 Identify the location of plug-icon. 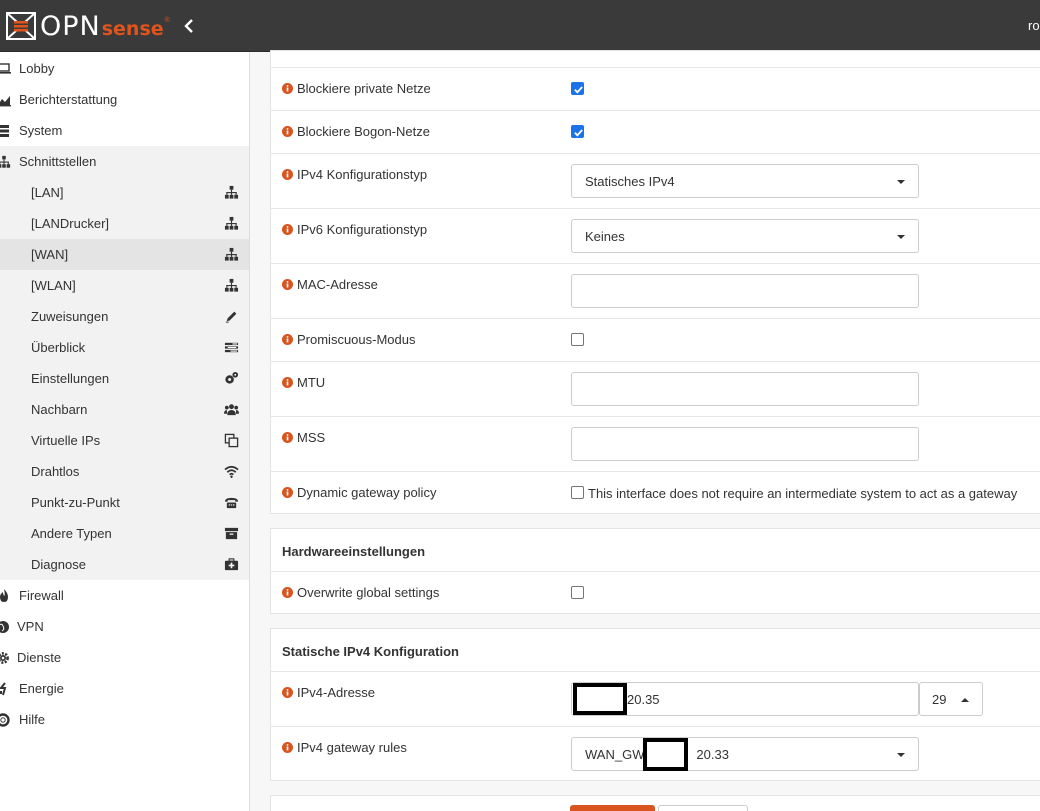
(3, 689).